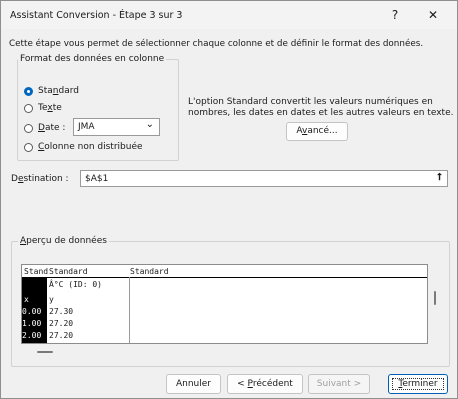 Image resolution: width=458 pixels, height=399 pixels. Describe the element at coordinates (61, 311) in the screenshot. I see `preview-cell: 27.30` at that location.